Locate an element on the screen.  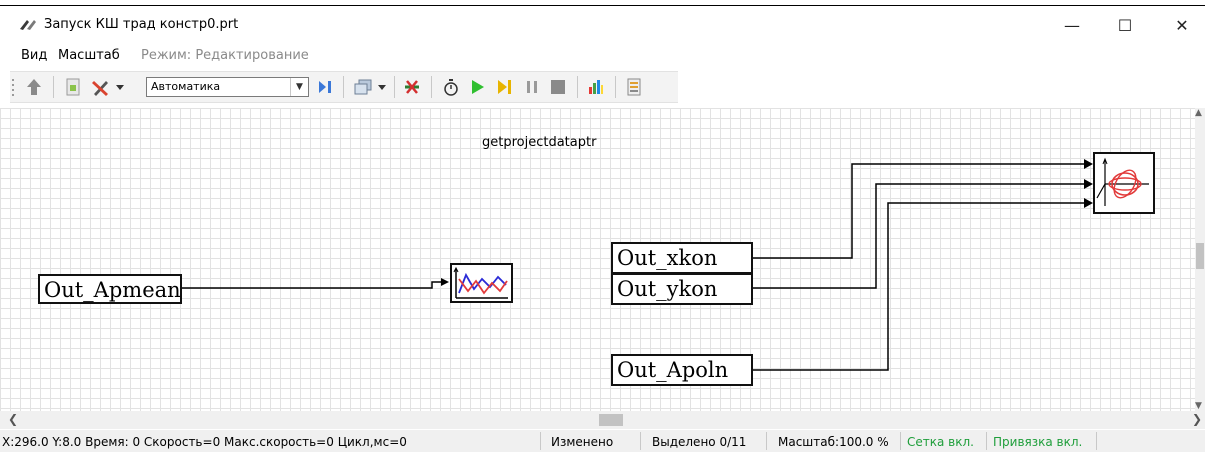
vertical-scrollbar: ▲ ▼ is located at coordinates (1200, 259).